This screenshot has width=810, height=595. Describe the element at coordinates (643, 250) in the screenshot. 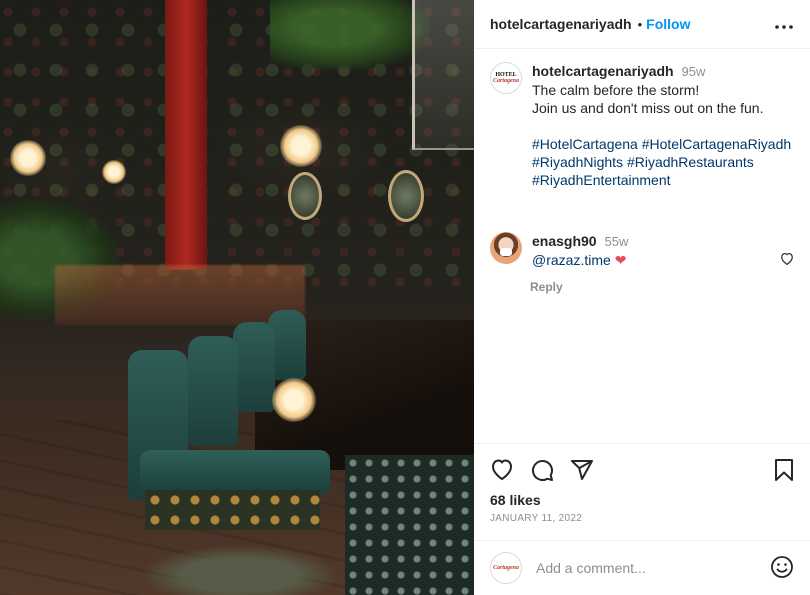

I see `comment: enasgh90 55w @razaz.time ❤` at that location.